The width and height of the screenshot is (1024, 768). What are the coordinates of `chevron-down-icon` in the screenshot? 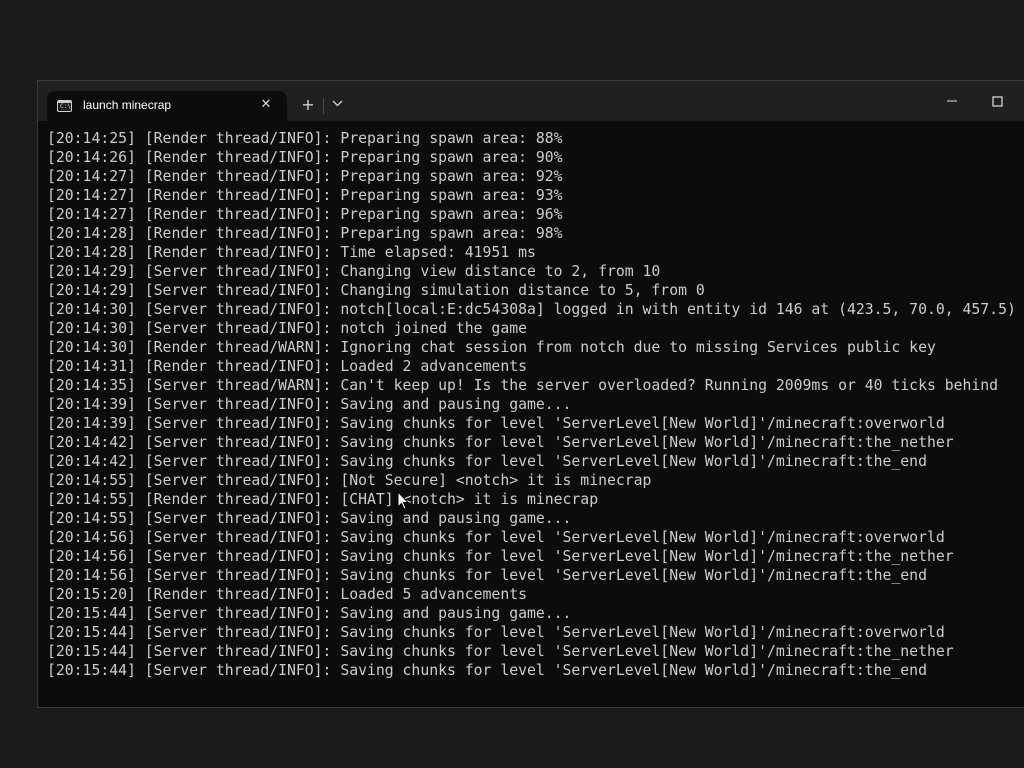 It's located at (338, 105).